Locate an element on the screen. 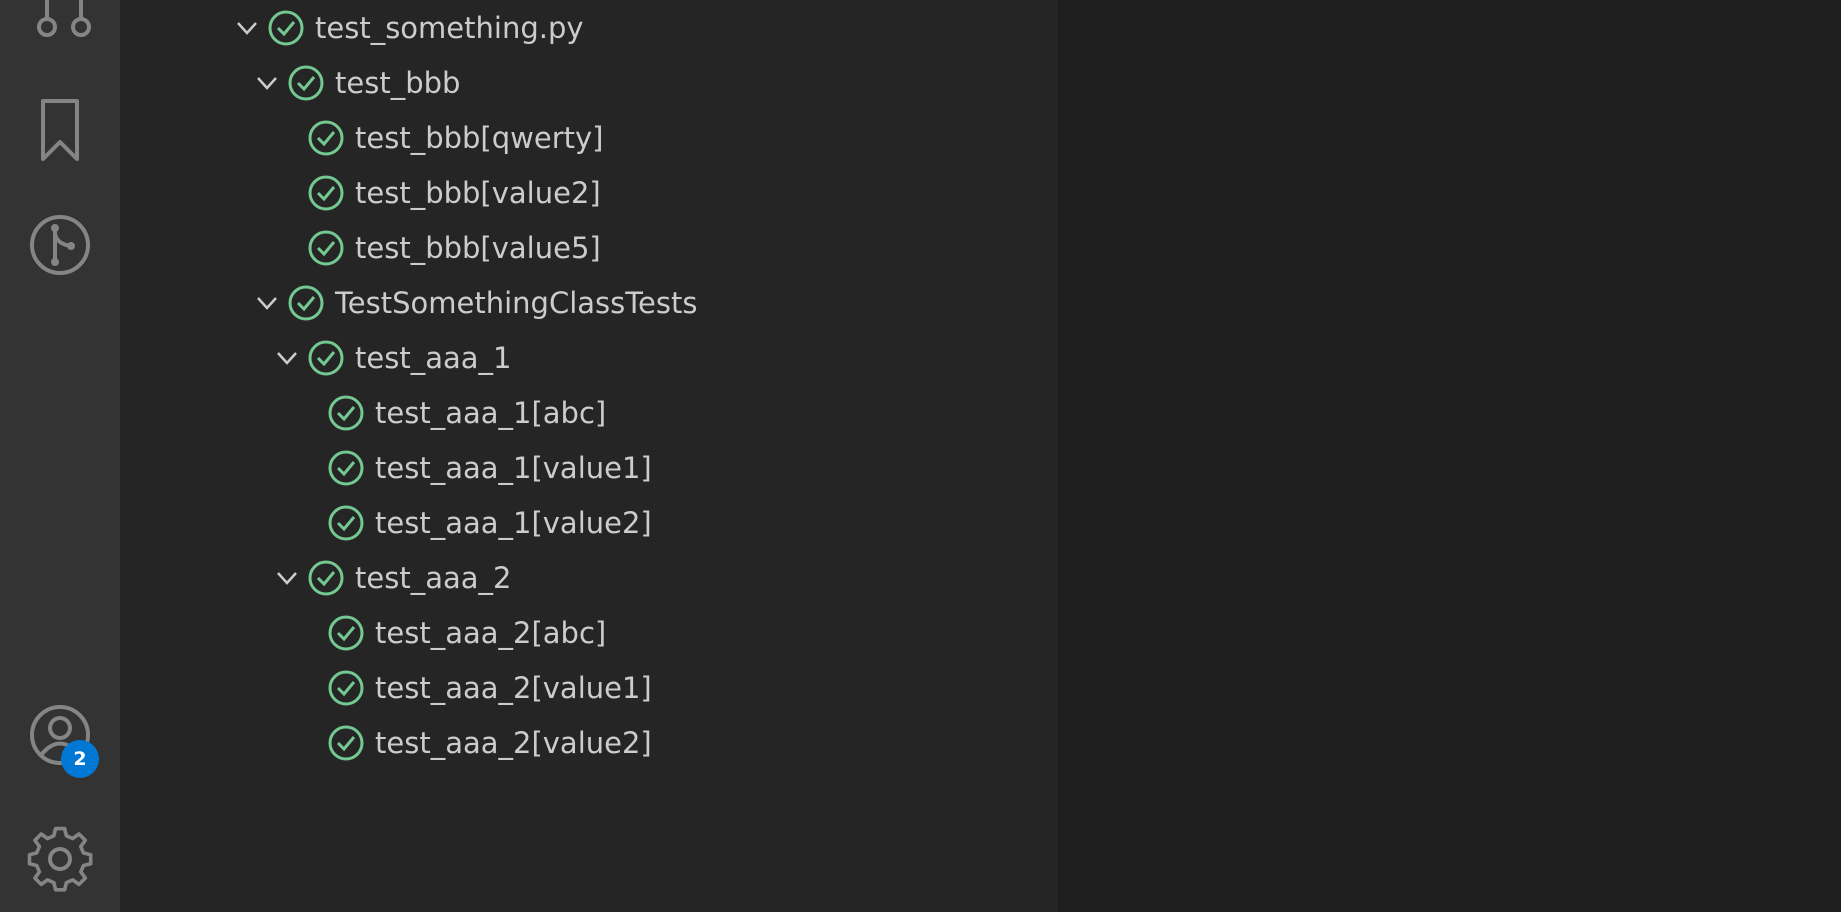  tree-item-test-case: test_aaa_2[abc] is located at coordinates (589, 632).